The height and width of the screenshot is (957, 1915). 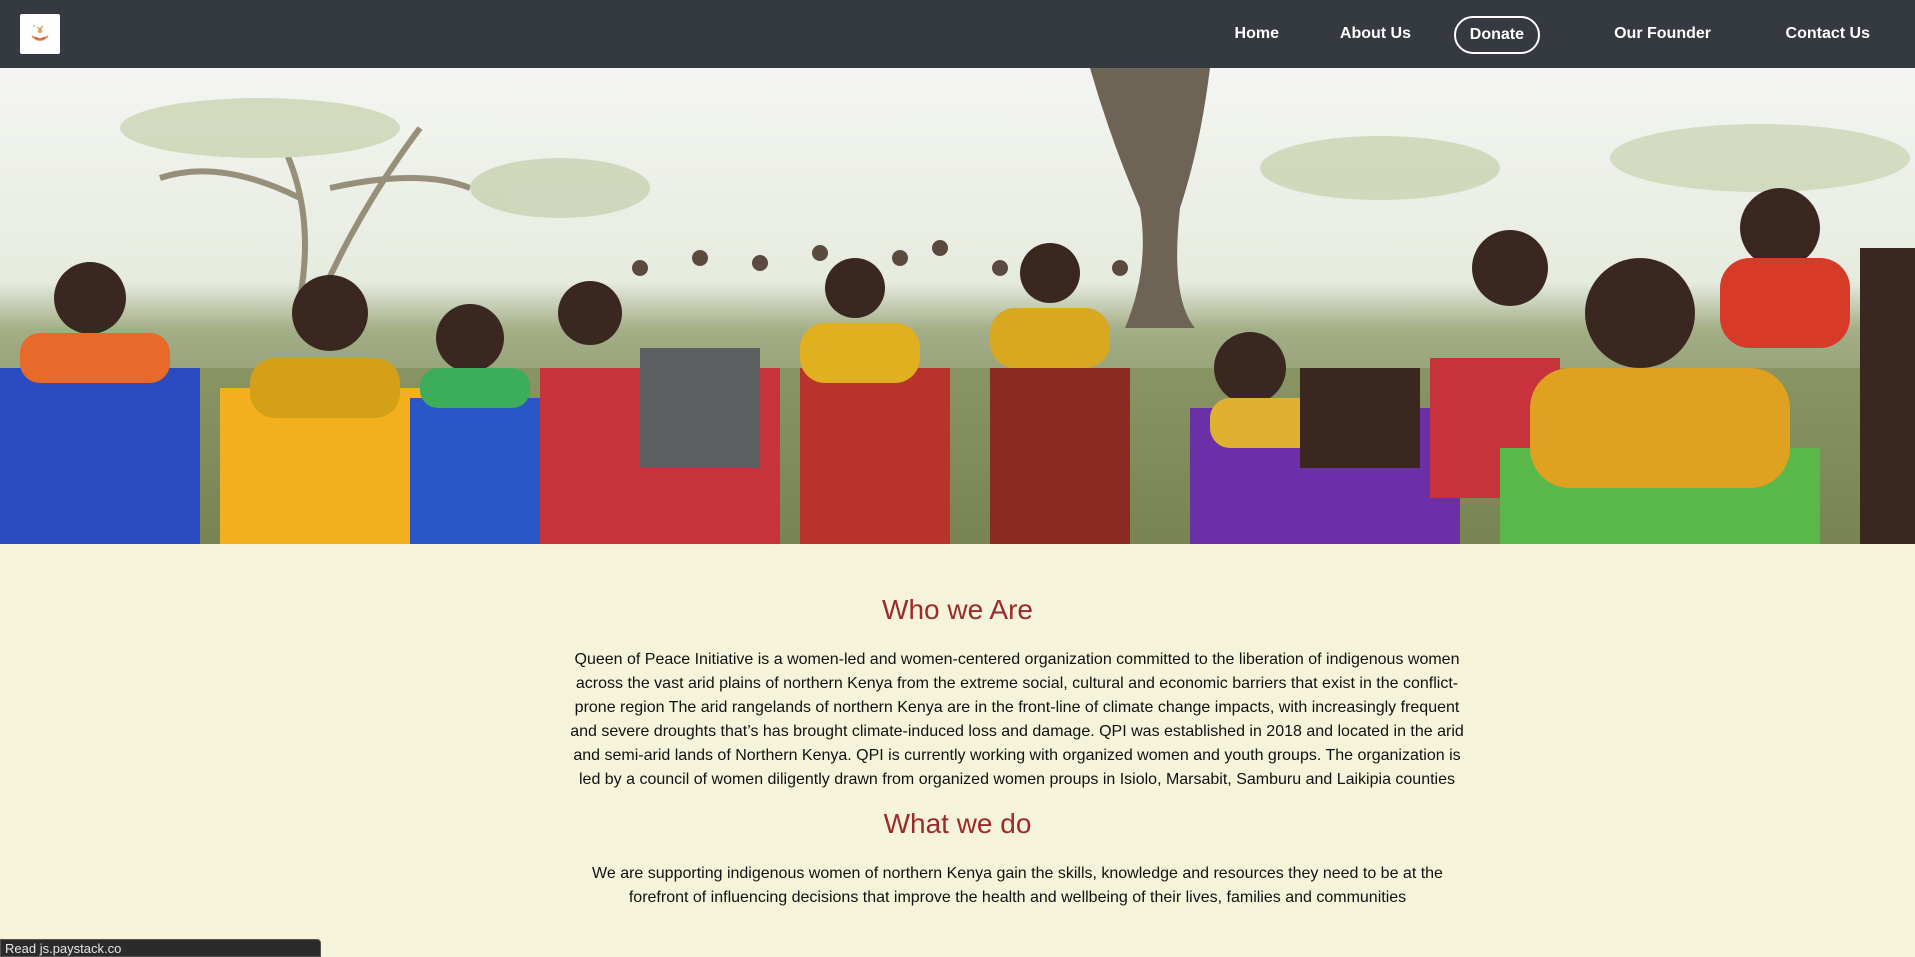 I want to click on nav-founder-link: Our Founder, so click(x=1662, y=34).